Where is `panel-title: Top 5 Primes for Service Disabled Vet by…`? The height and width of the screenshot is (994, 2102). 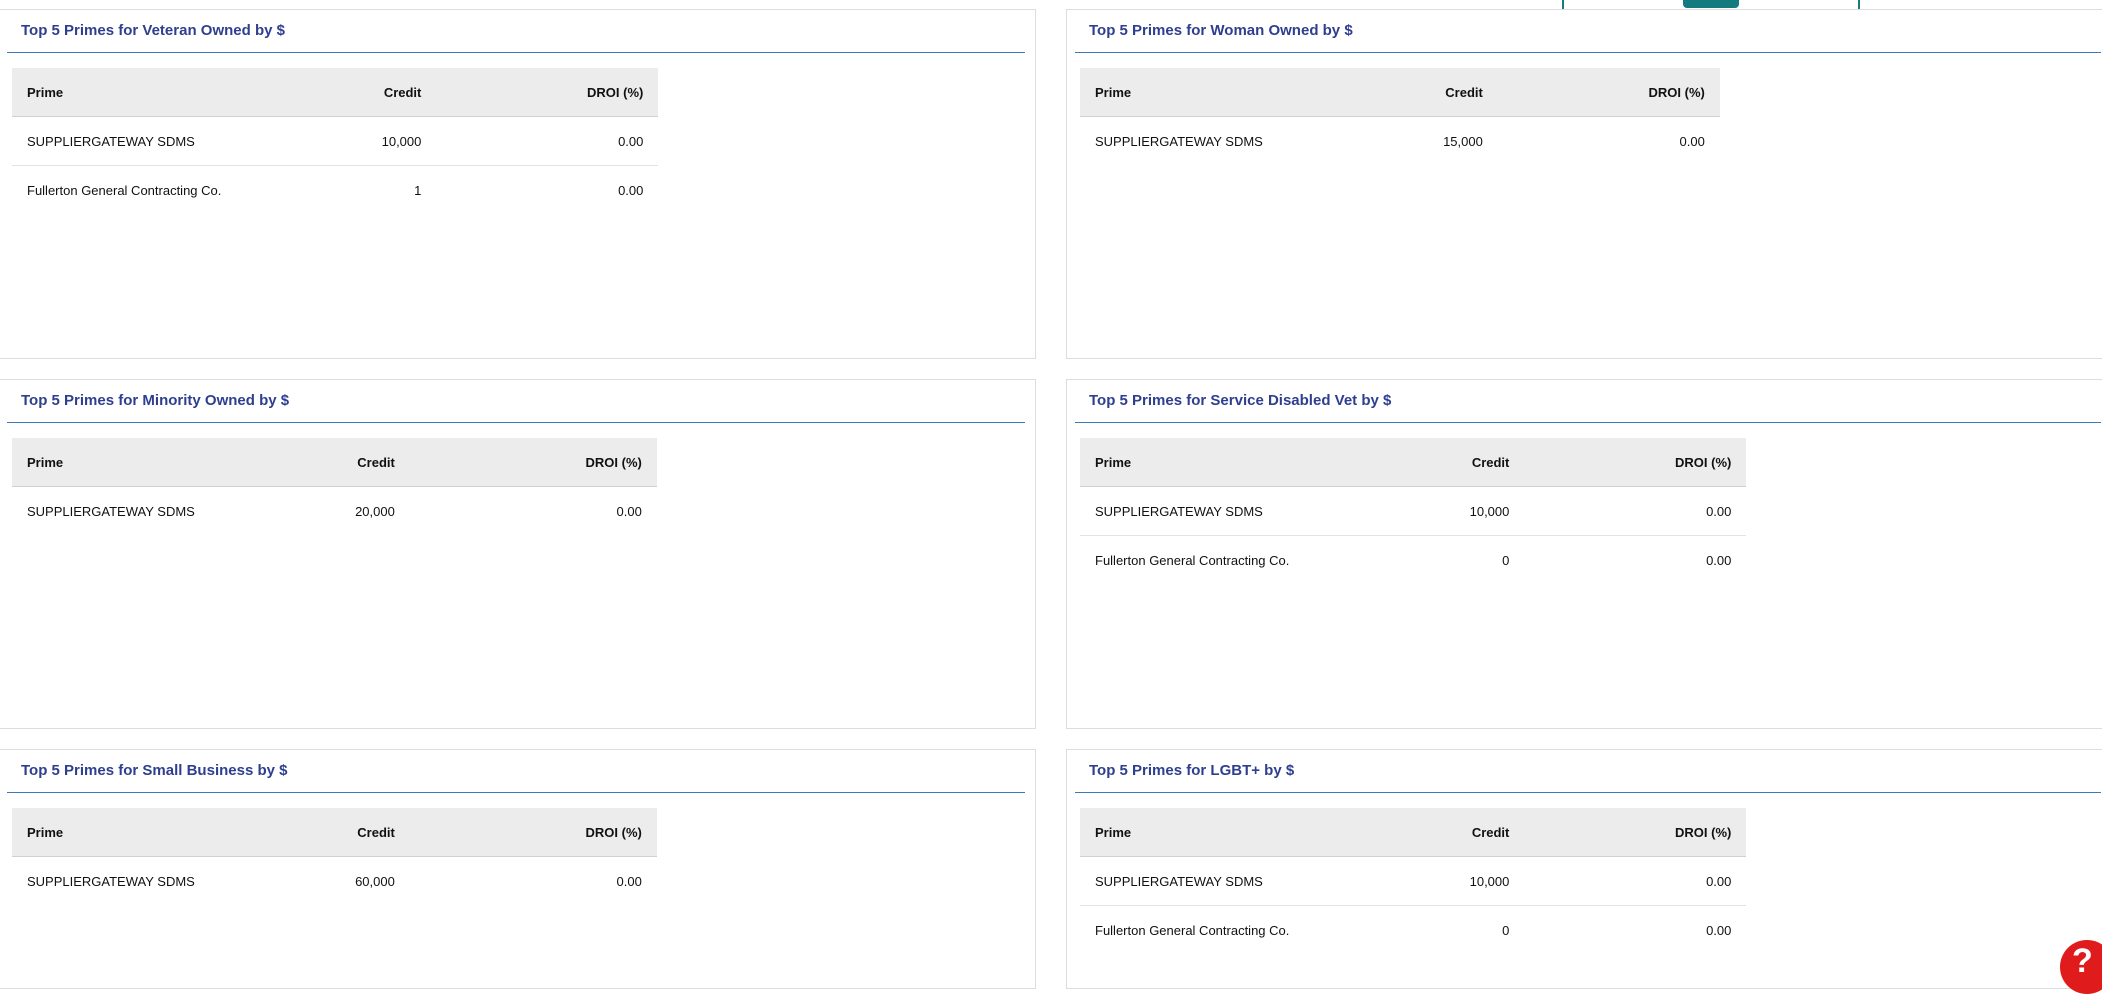 panel-title: Top 5 Primes for Service Disabled Vet by… is located at coordinates (1240, 400).